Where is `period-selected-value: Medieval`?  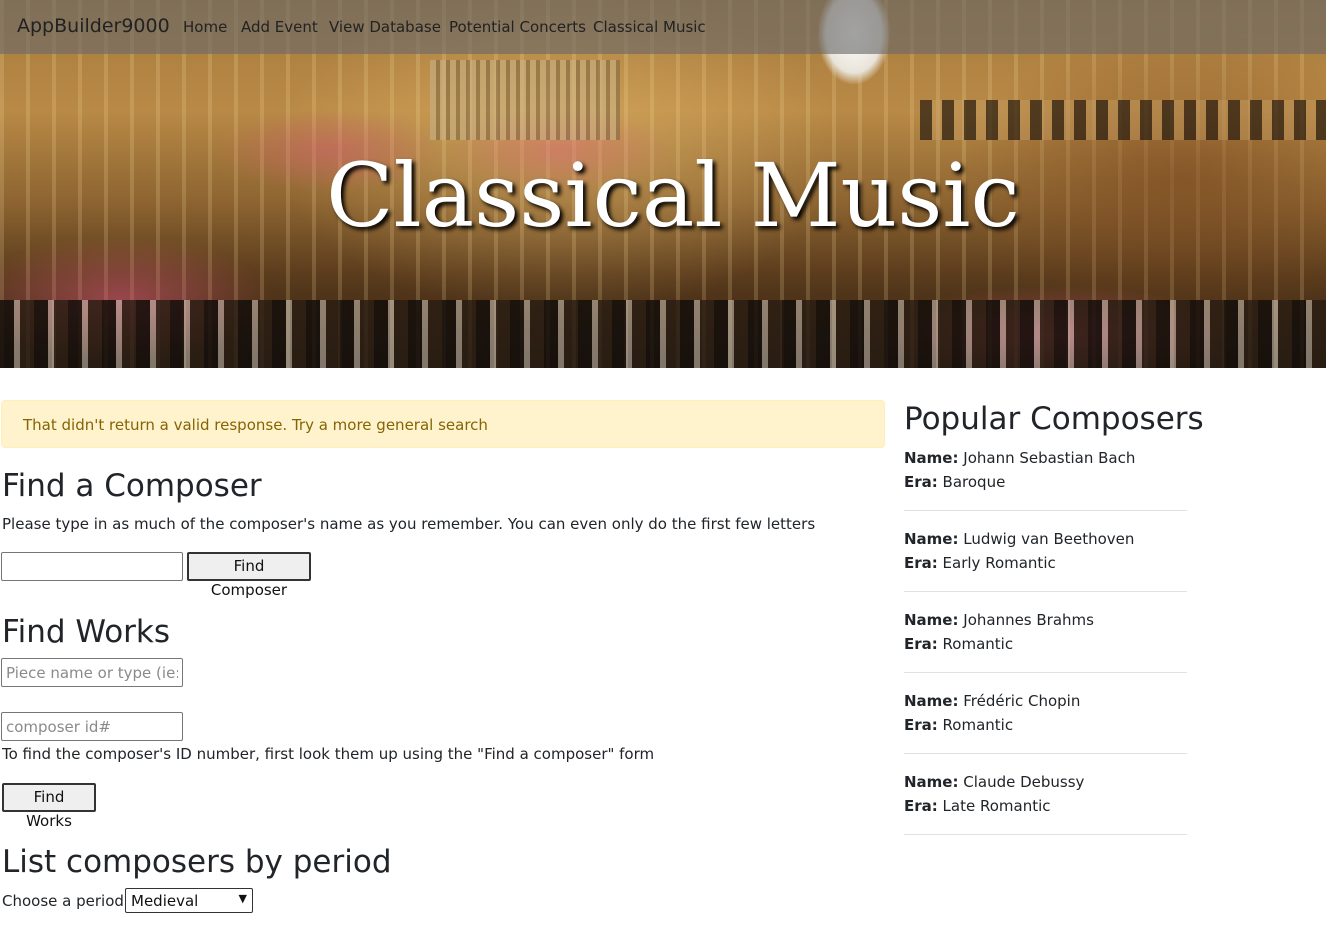 period-selected-value: Medieval is located at coordinates (165, 901).